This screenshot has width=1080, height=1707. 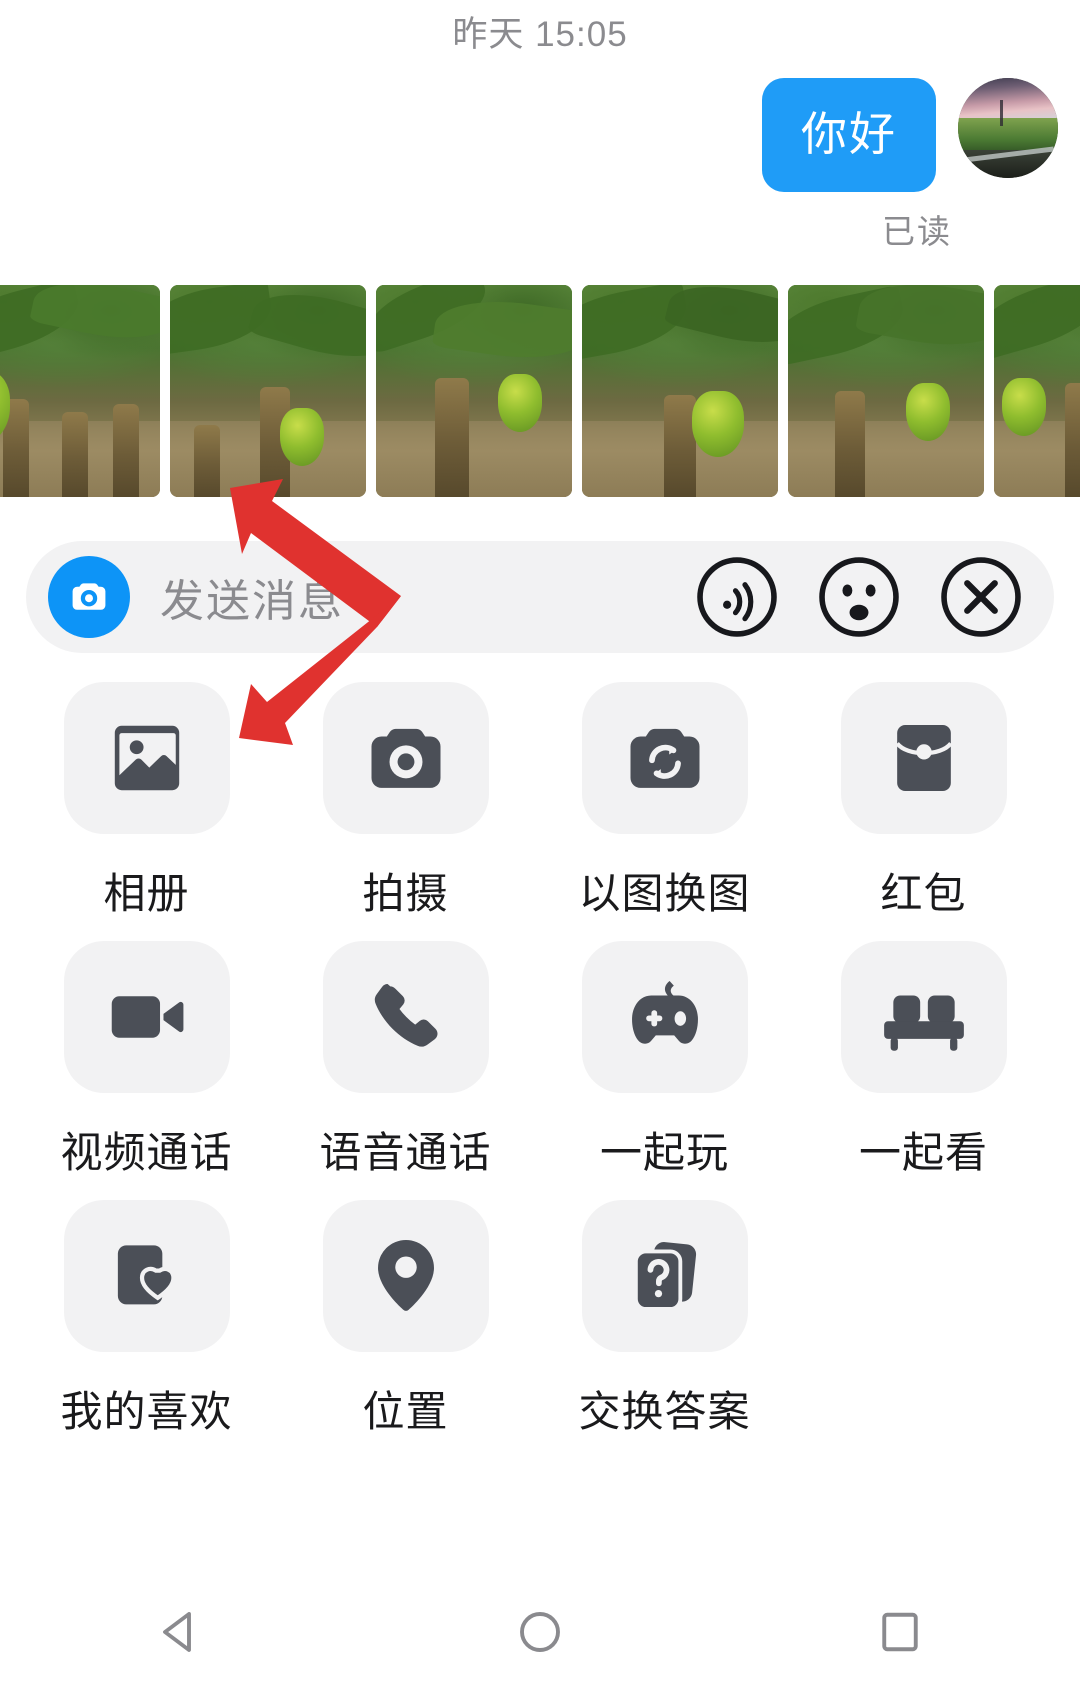 I want to click on album-tile, so click(x=146, y=758).